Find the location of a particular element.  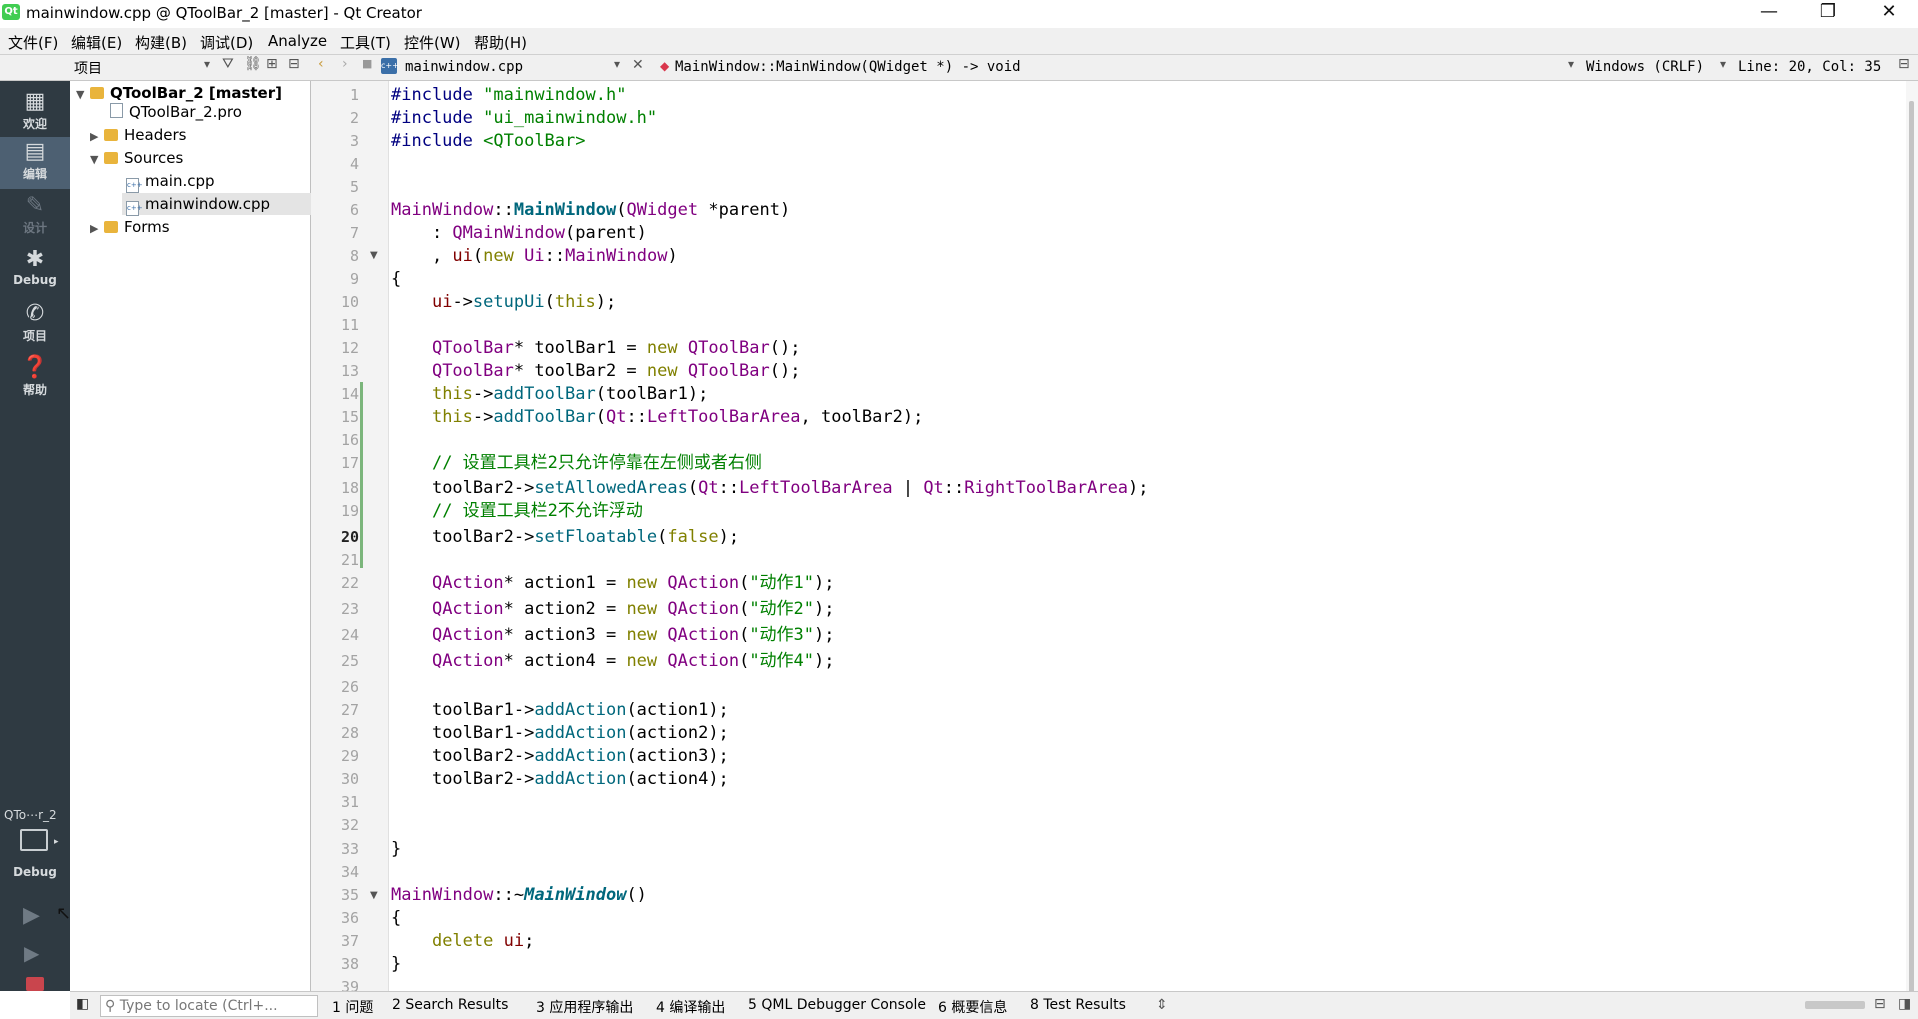

tree-item-forms: ▶ Forms is located at coordinates (130, 227).